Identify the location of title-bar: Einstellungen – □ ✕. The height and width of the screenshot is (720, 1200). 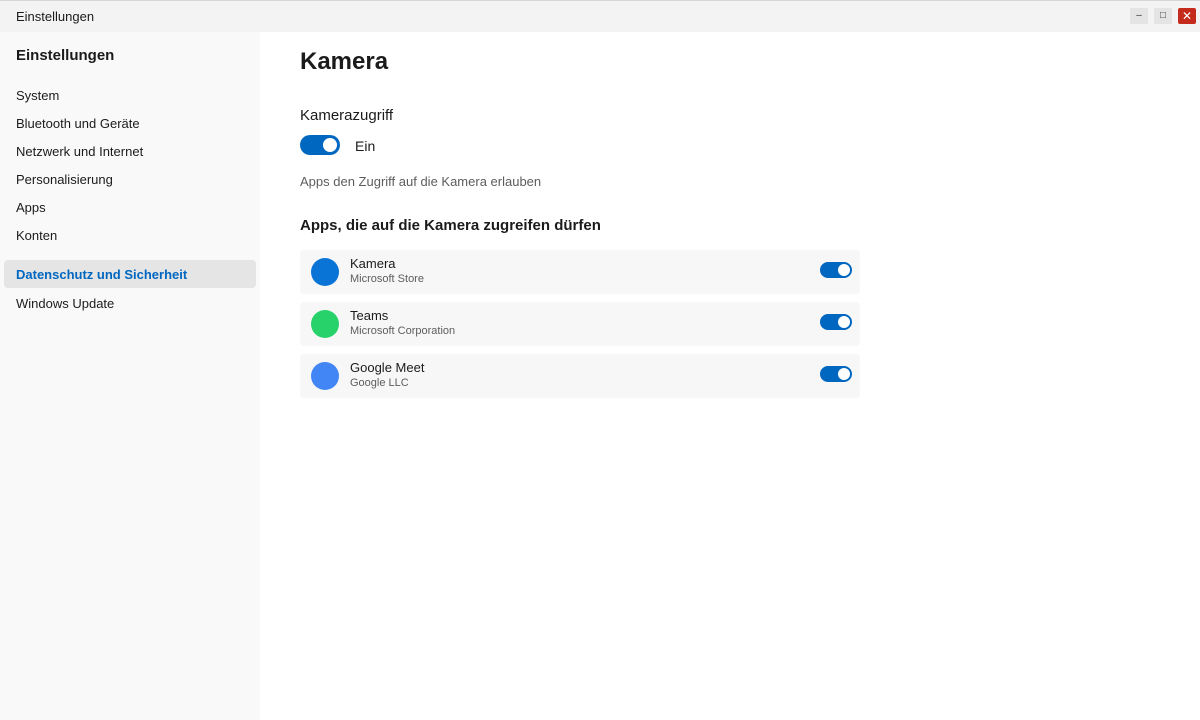
(600, 16).